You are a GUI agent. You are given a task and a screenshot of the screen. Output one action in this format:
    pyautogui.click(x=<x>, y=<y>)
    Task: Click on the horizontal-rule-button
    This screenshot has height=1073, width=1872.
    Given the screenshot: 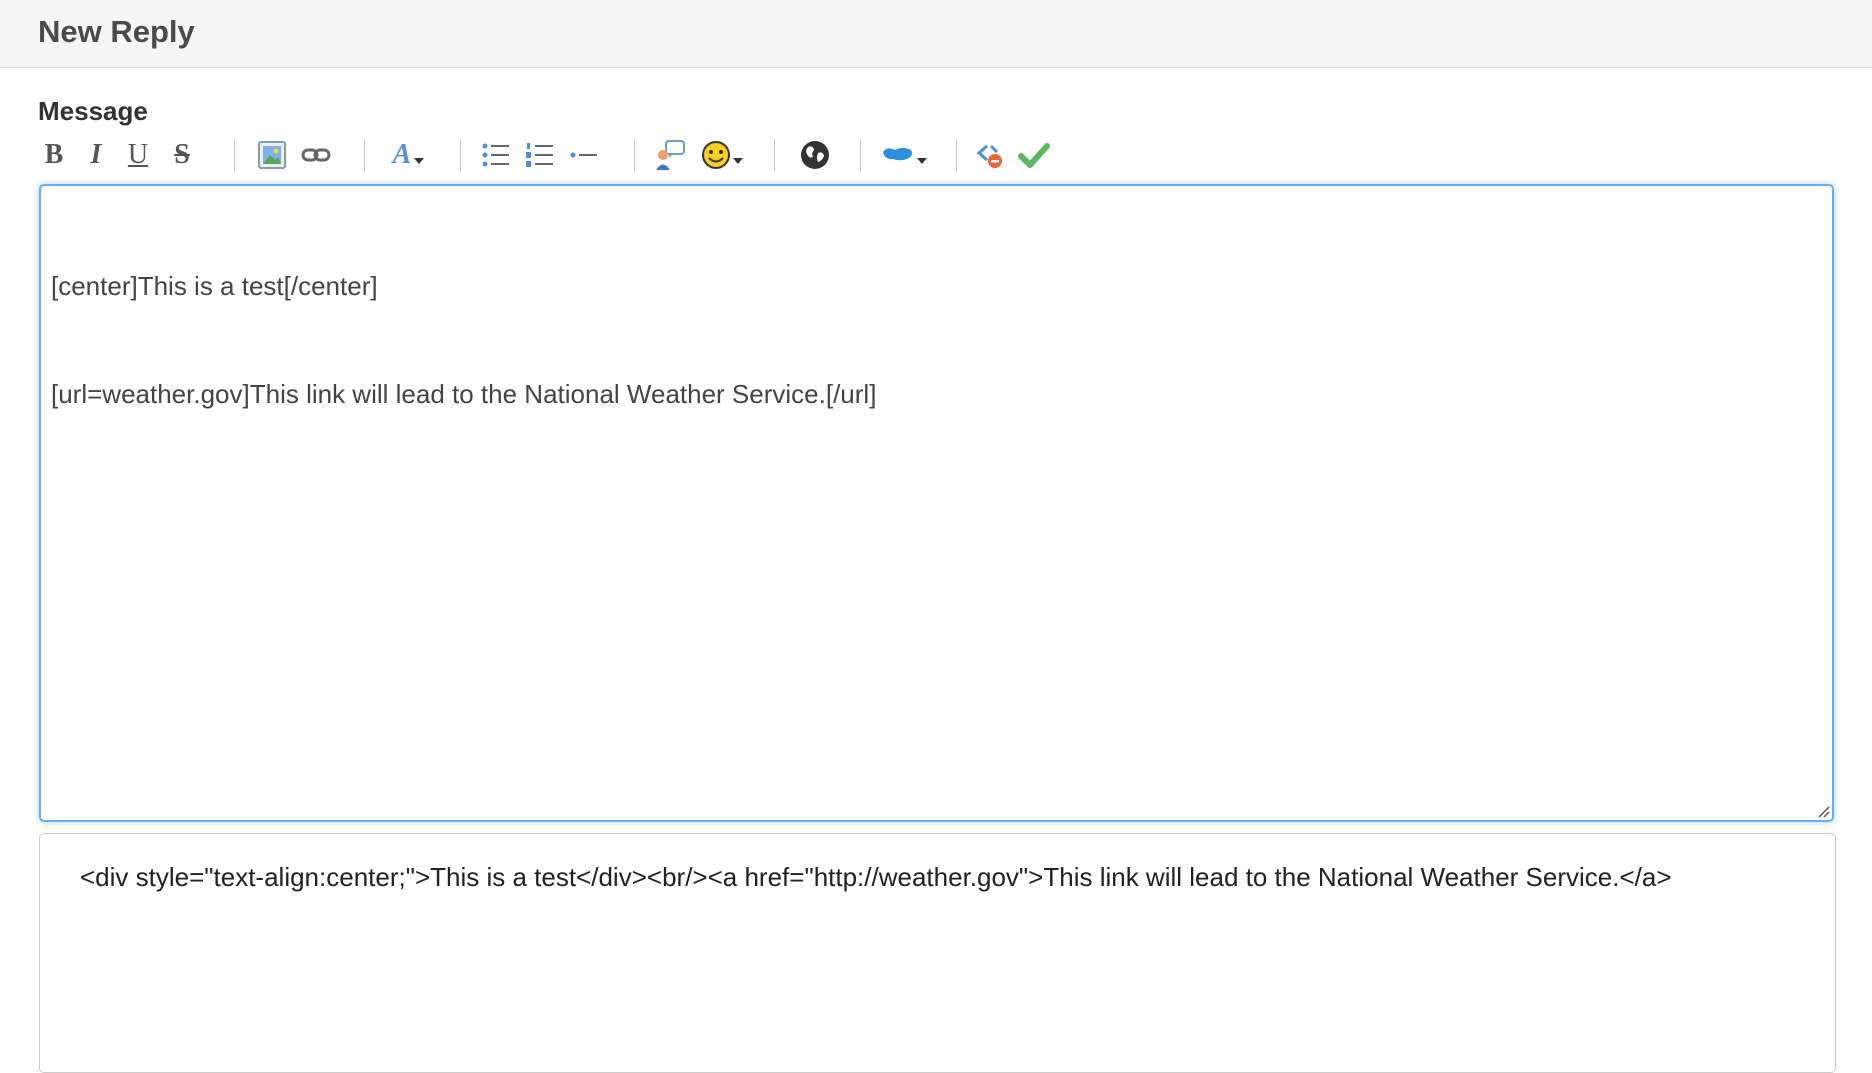 What is the action you would take?
    pyautogui.click(x=584, y=155)
    